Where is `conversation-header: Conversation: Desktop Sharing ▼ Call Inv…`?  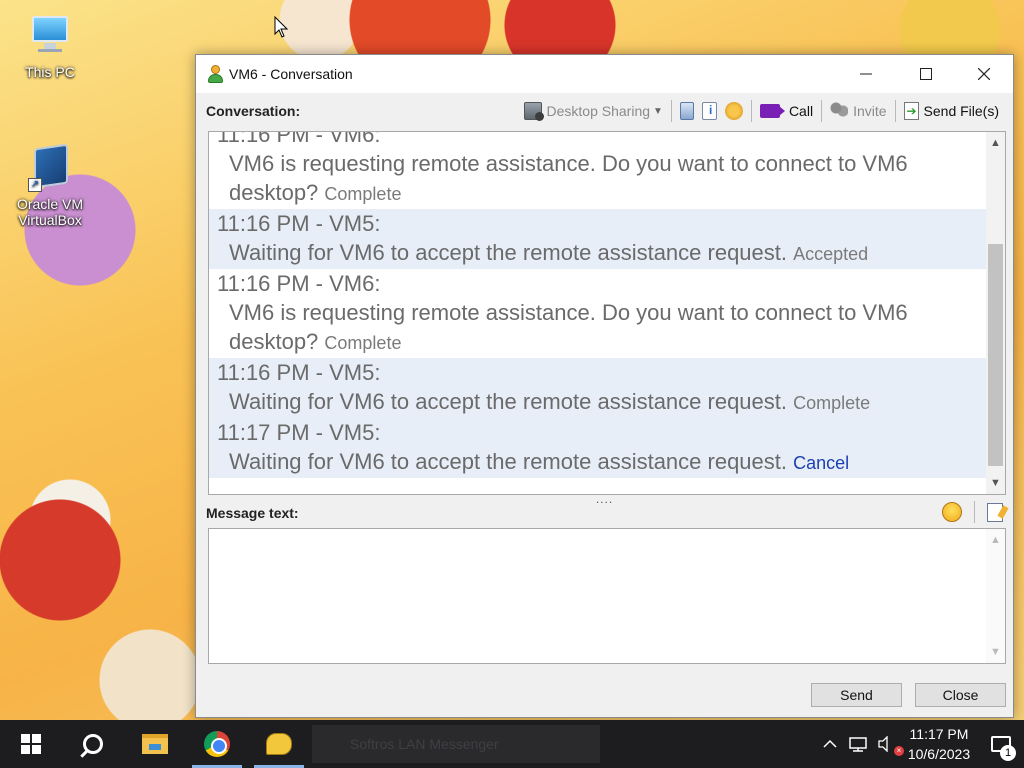
conversation-header: Conversation: Desktop Sharing ▼ Call Inv… is located at coordinates (604, 111).